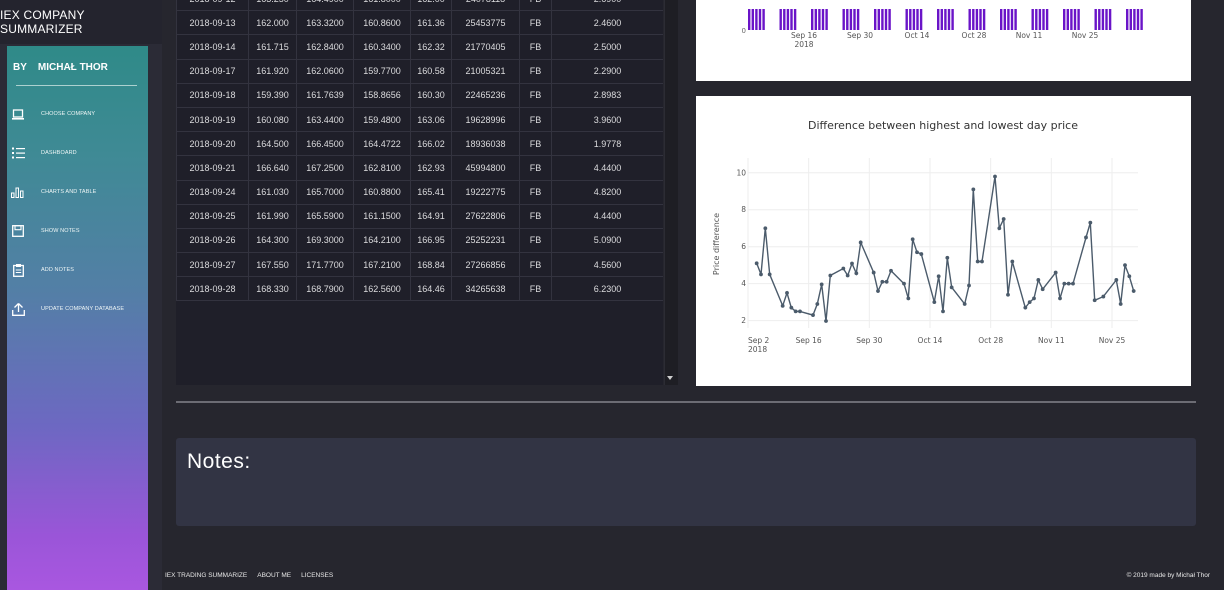  What do you see at coordinates (382, 289) in the screenshot?
I see `table-cell: 162.5600` at bounding box center [382, 289].